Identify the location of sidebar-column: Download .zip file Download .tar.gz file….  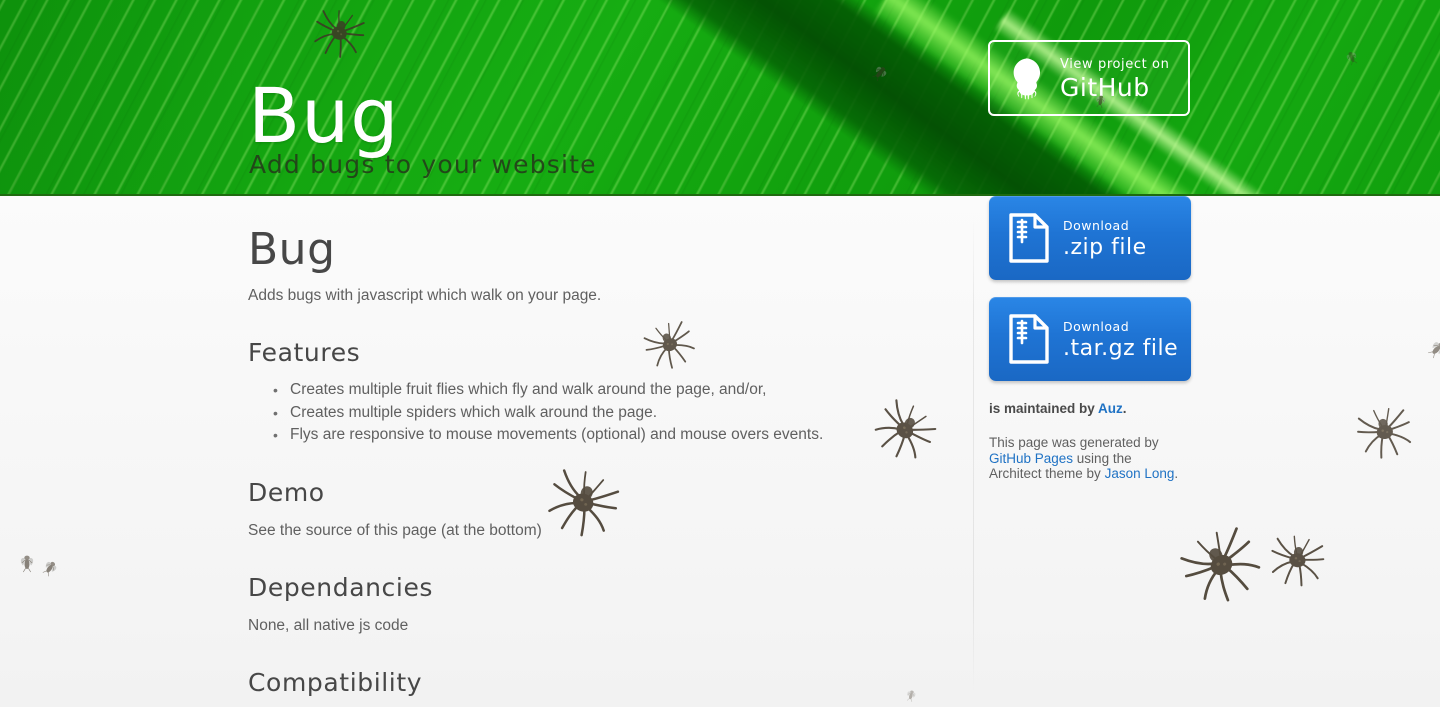
(1091, 339).